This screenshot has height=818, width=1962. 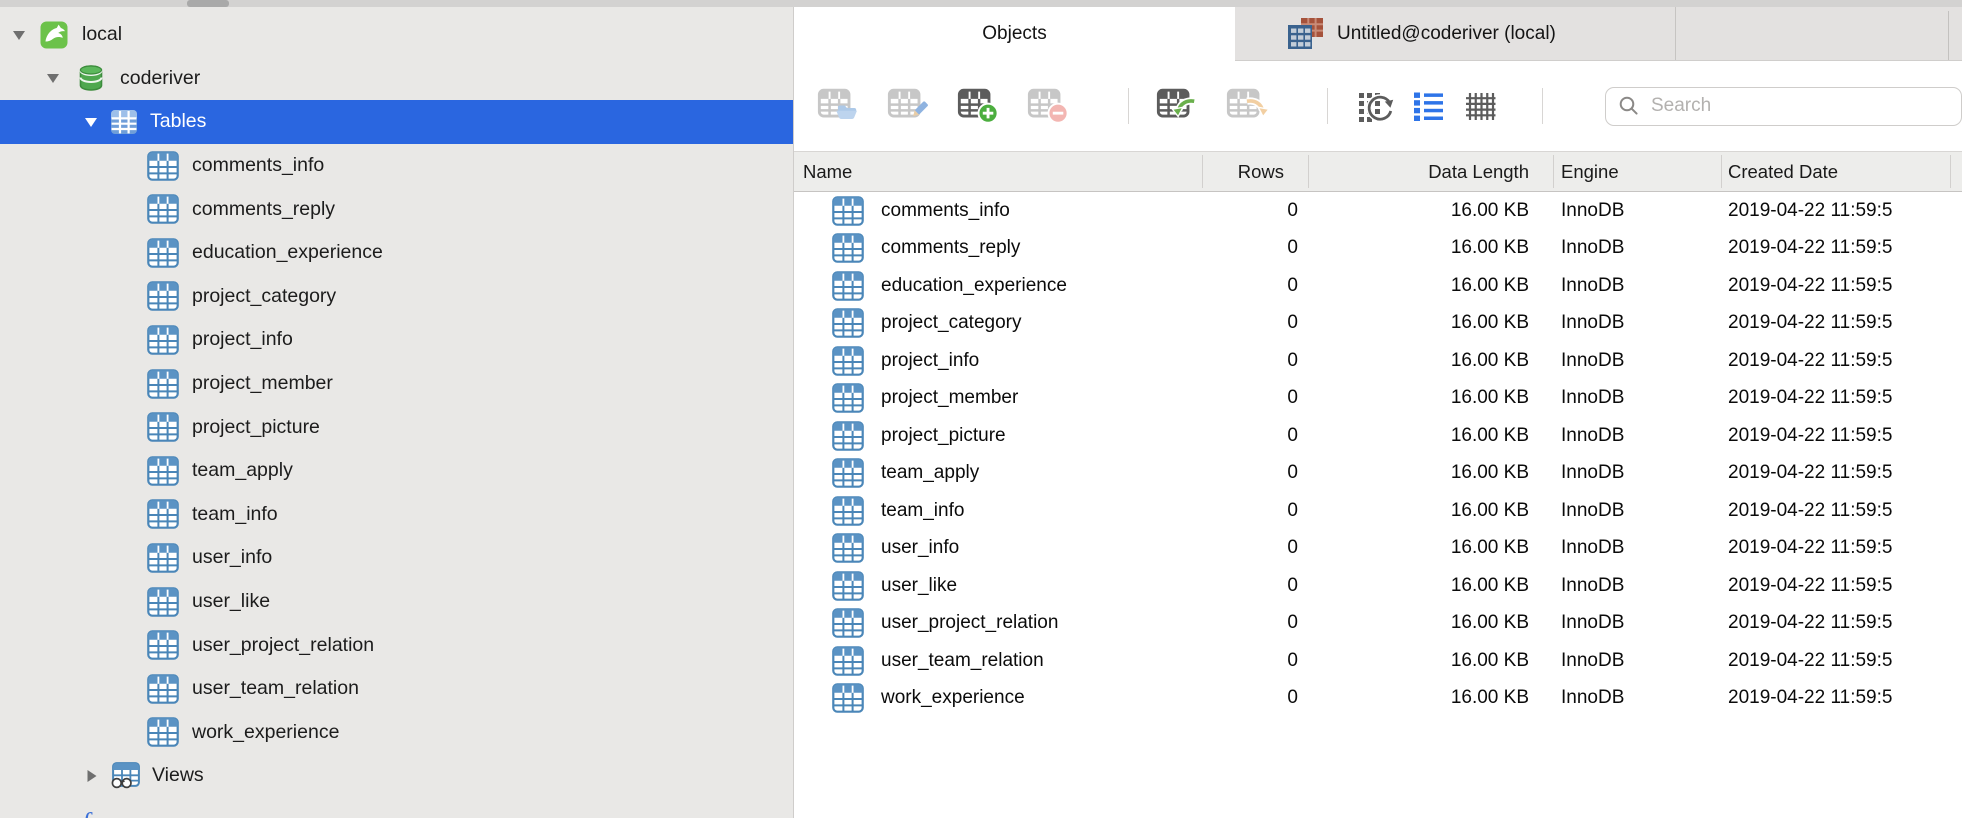 I want to click on tree-item-label: team_apply, so click(x=242, y=470).